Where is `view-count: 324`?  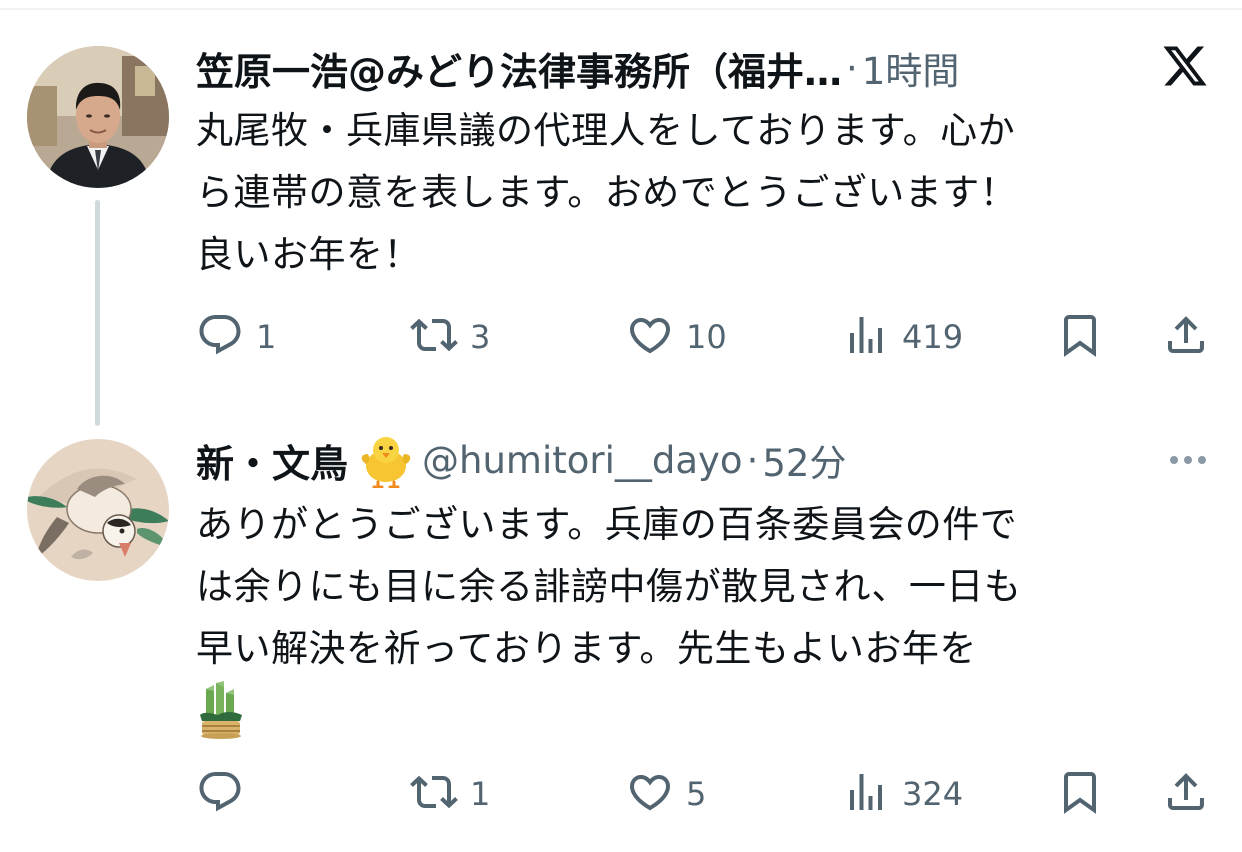
view-count: 324 is located at coordinates (933, 794).